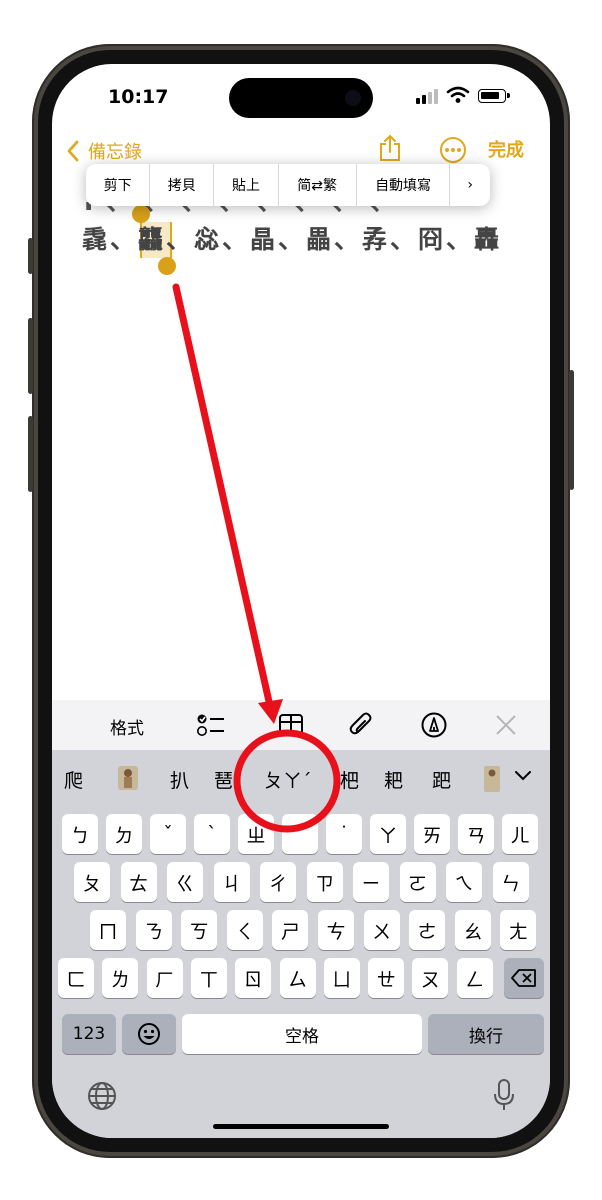  Describe the element at coordinates (432, 834) in the screenshot. I see `zhuyin-key: ㄞ` at that location.